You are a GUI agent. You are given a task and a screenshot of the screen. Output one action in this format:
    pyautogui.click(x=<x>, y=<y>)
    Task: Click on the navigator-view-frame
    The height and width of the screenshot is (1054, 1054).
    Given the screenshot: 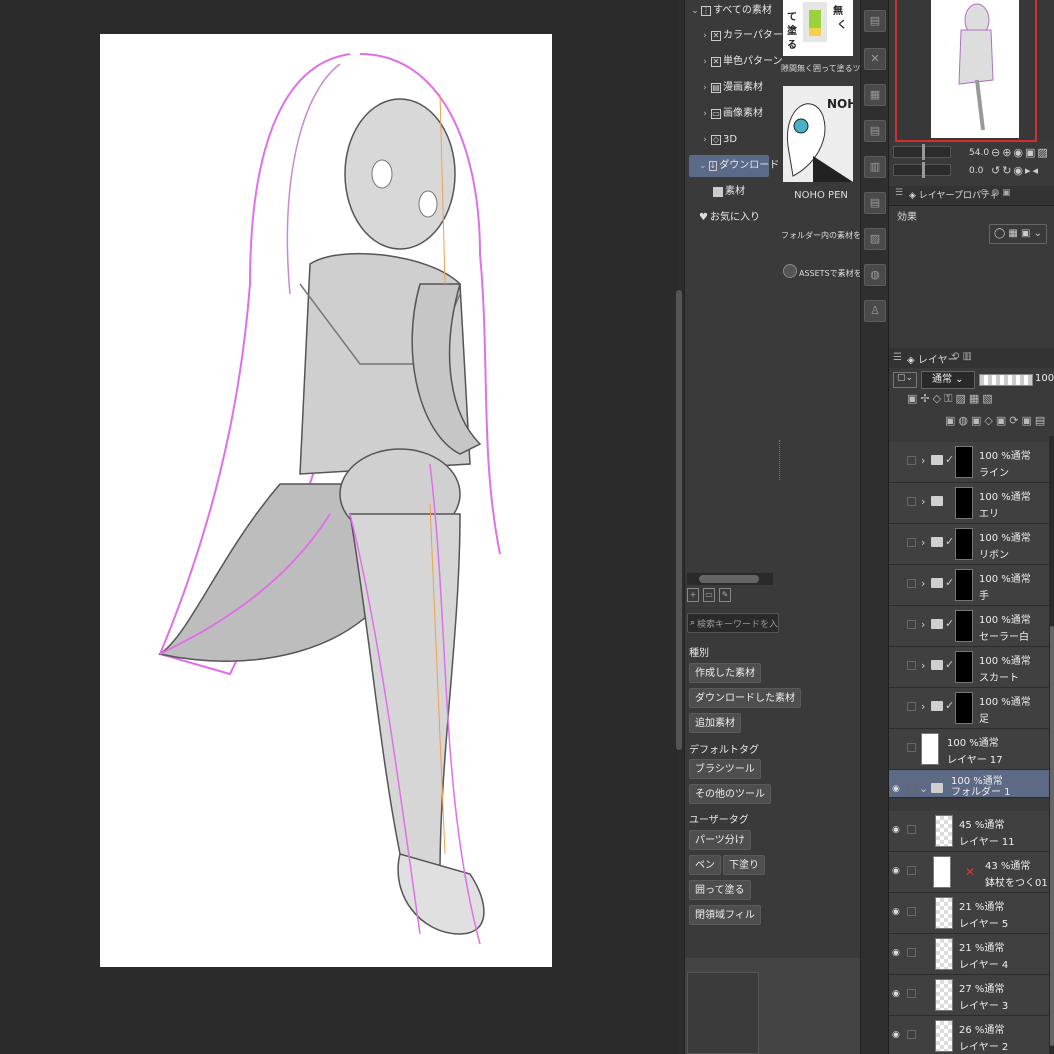 What is the action you would take?
    pyautogui.click(x=966, y=71)
    